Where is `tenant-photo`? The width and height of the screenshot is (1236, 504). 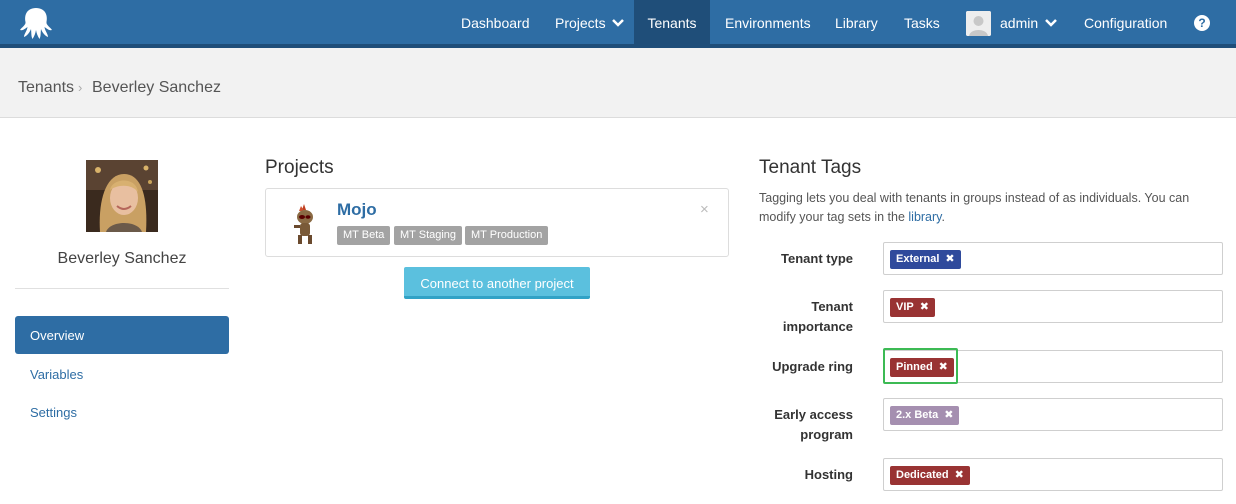 tenant-photo is located at coordinates (122, 196).